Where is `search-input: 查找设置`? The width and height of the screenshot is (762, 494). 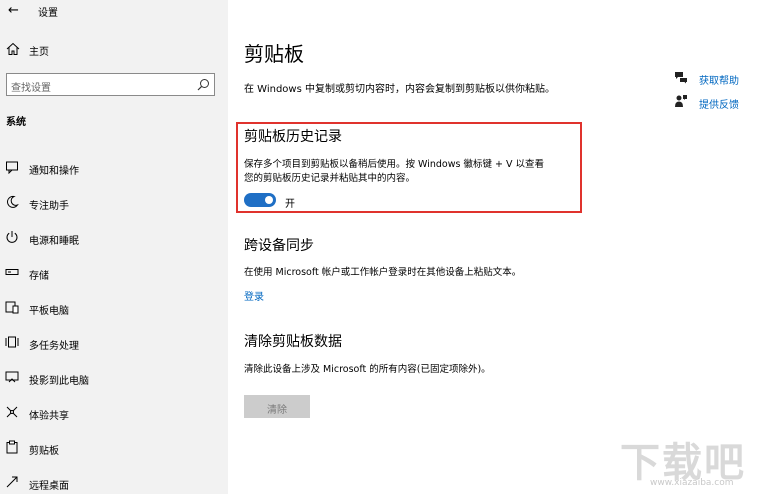
search-input: 查找设置 is located at coordinates (110, 84).